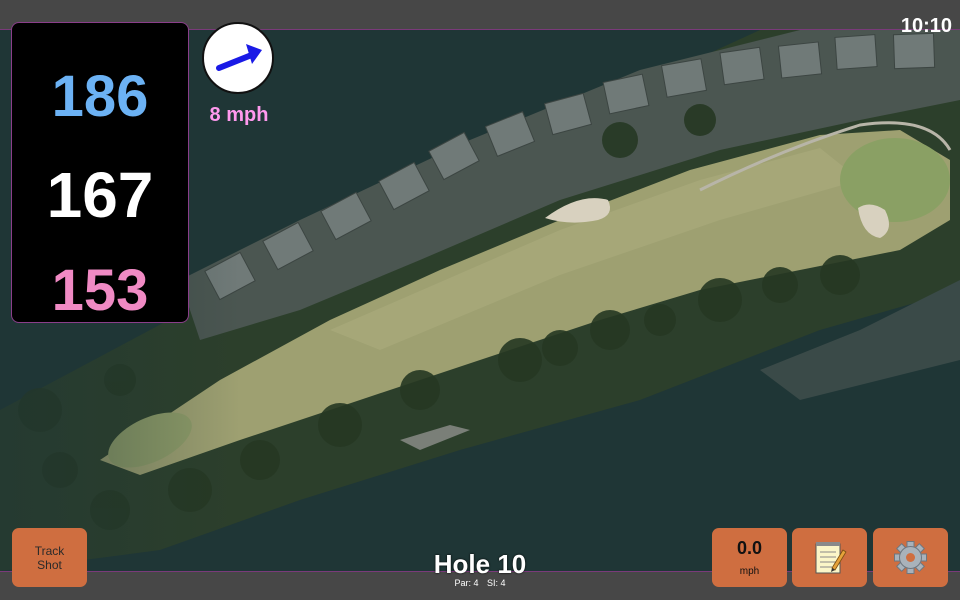 The width and height of the screenshot is (960, 600). I want to click on wind-arrow-icon, so click(239, 57).